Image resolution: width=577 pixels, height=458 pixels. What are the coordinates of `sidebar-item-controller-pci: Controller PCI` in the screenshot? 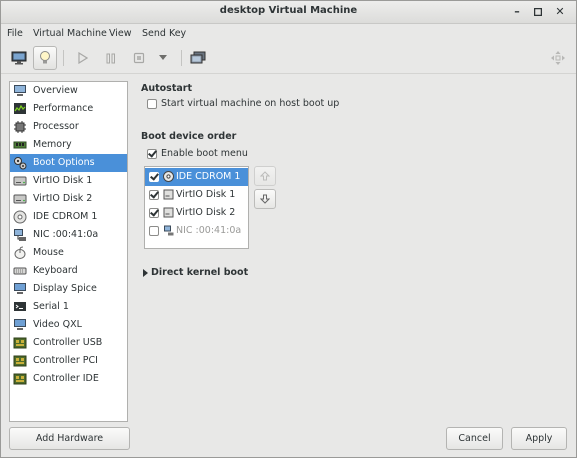 It's located at (68, 361).